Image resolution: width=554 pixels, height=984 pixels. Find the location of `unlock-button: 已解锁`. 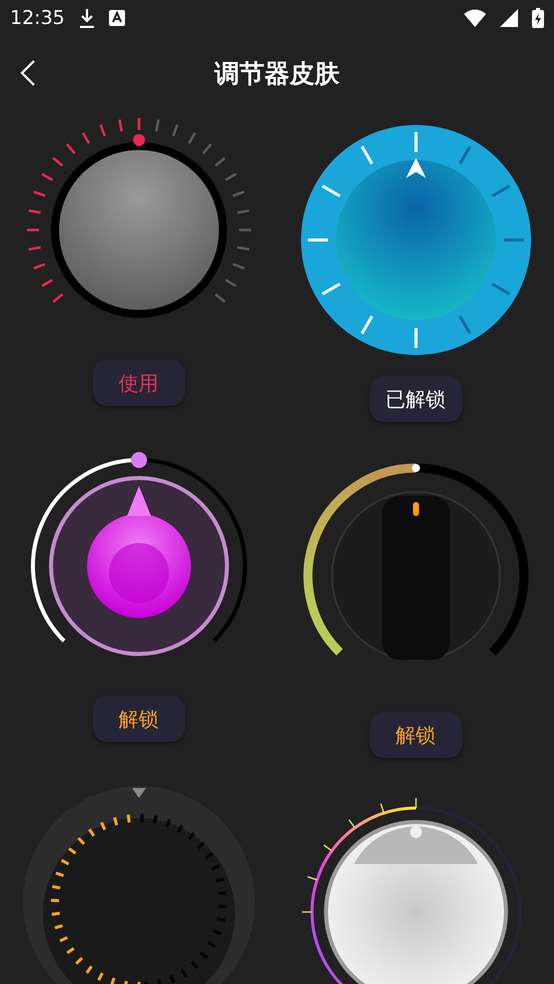

unlock-button: 已解锁 is located at coordinates (416, 399).